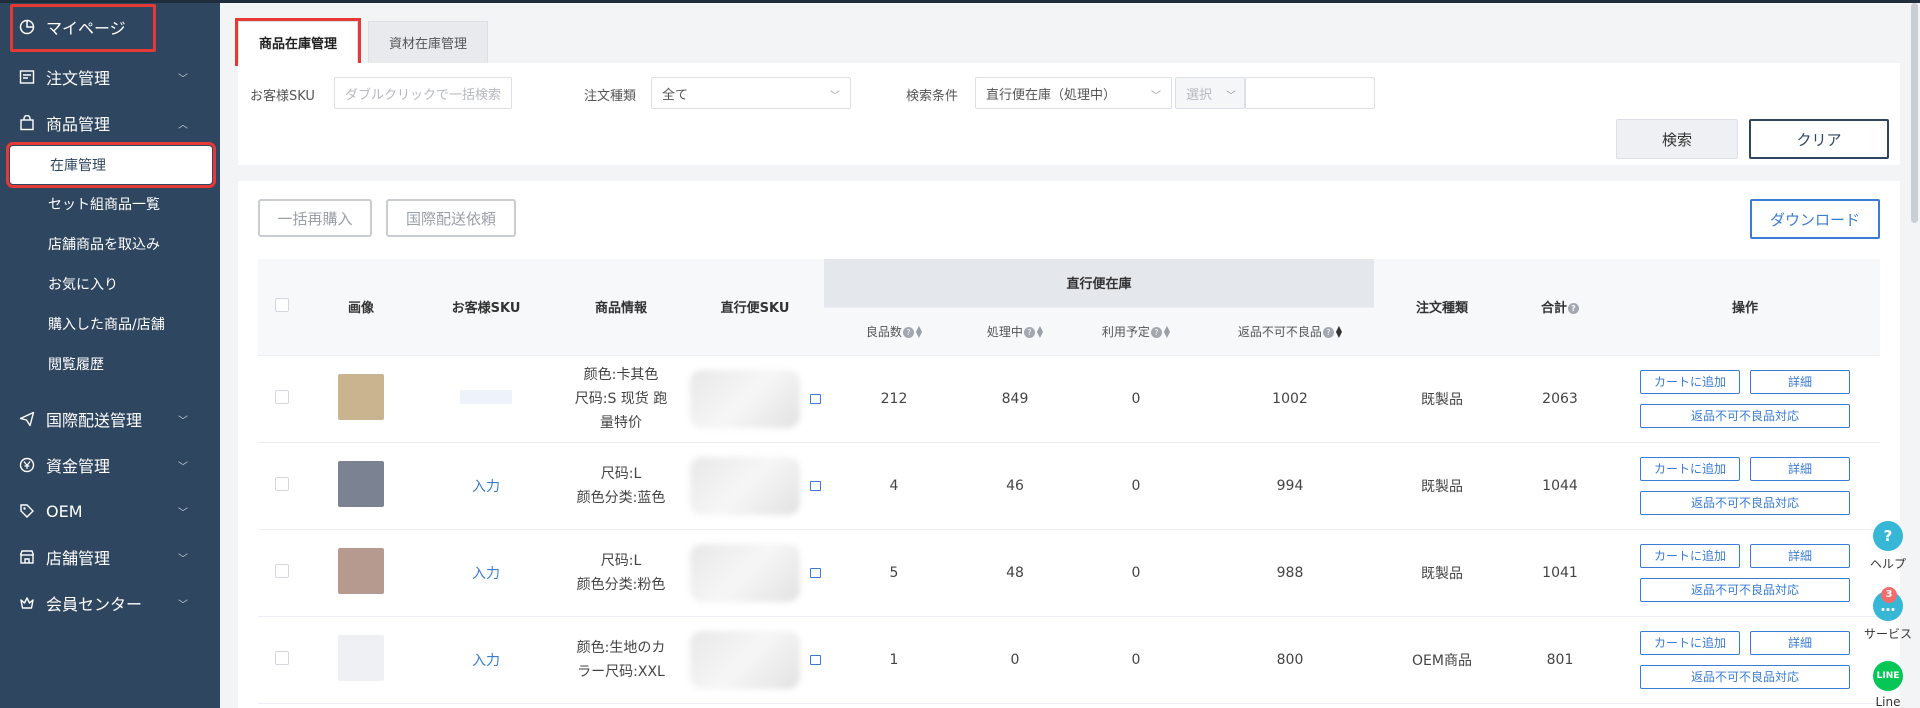 The image size is (1920, 708). Describe the element at coordinates (1210, 93) in the screenshot. I see `sub-condition-select: 選択 ﹀` at that location.